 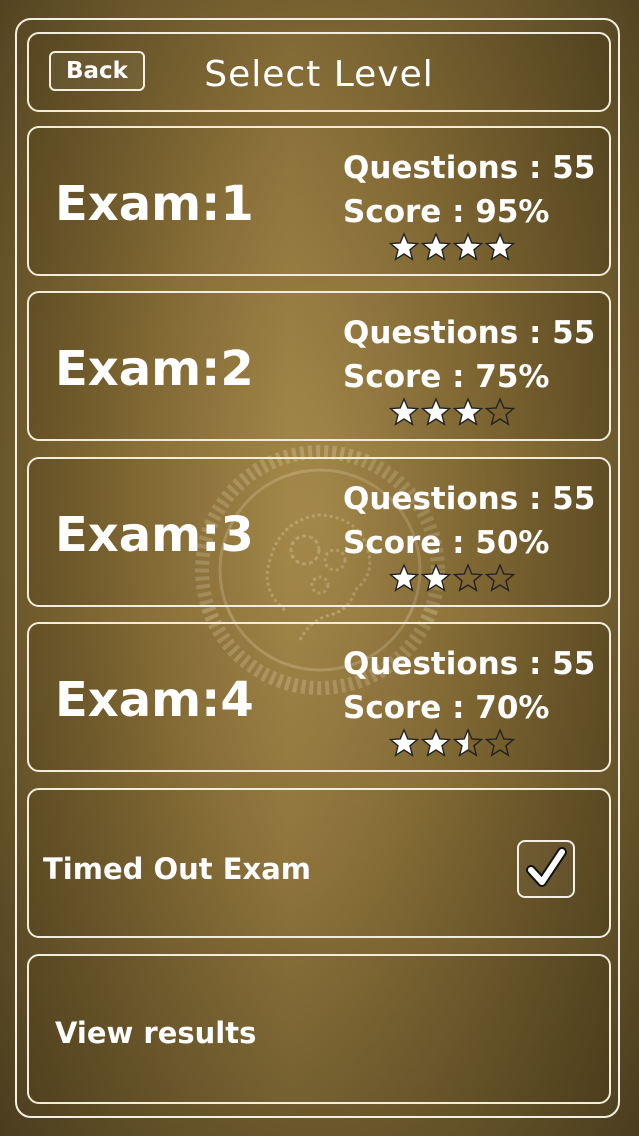 What do you see at coordinates (473, 521) in the screenshot?
I see `exam-info: Questions : 55 Score : 50%` at bounding box center [473, 521].